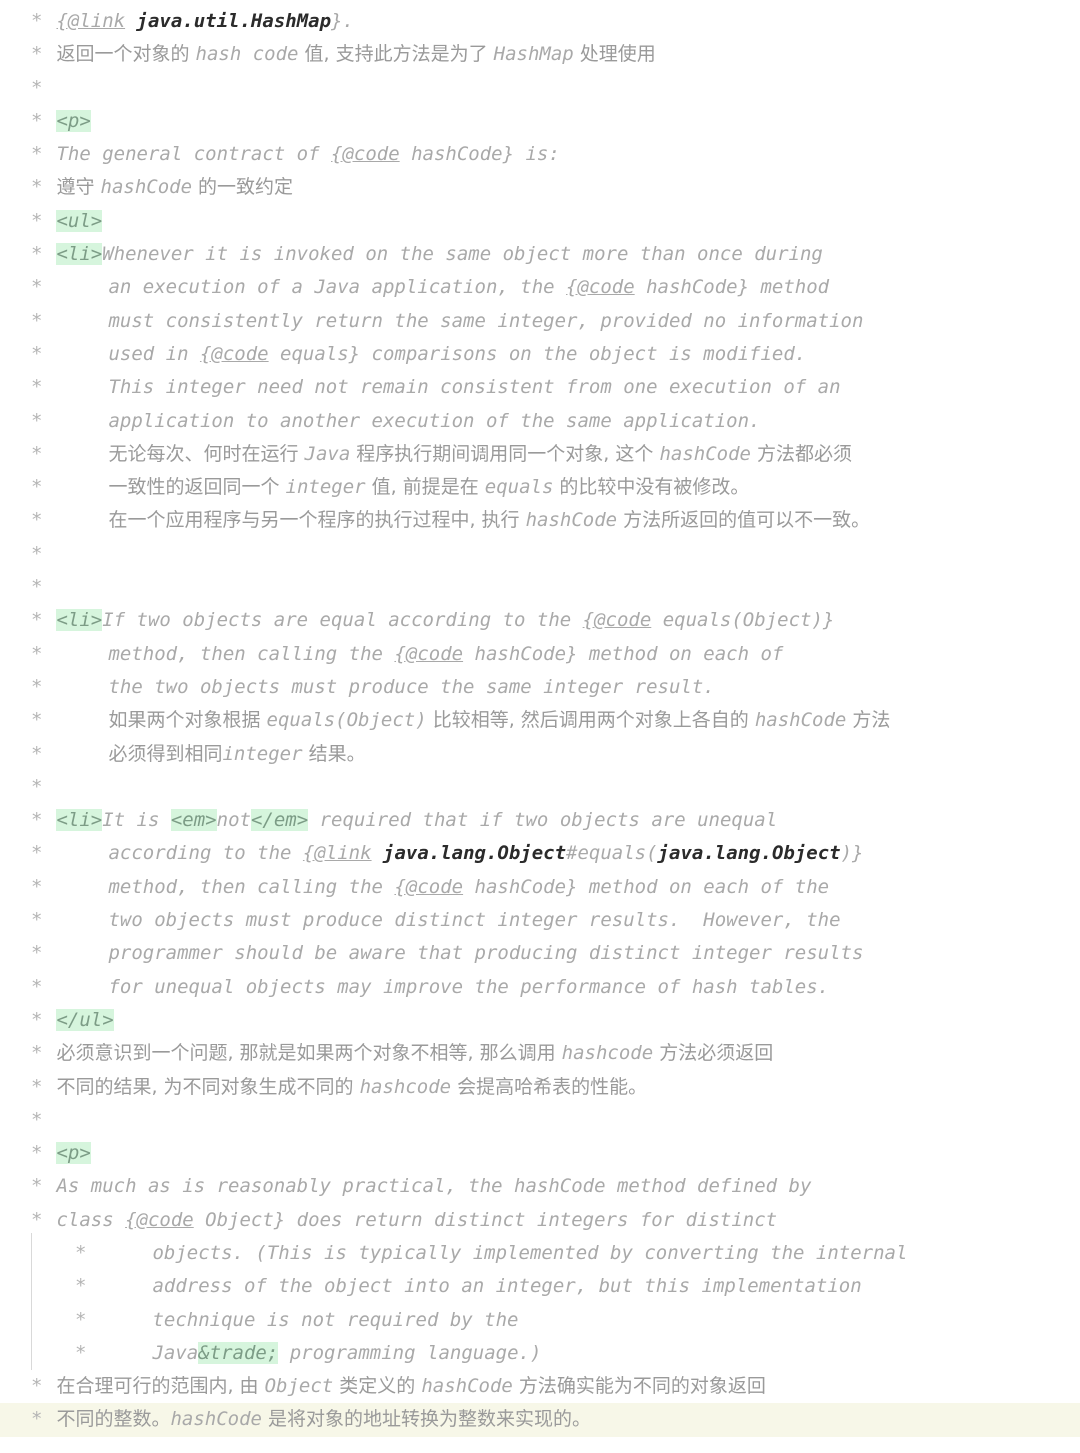 The image size is (1080, 1453). I want to click on cjk-inline-code: HashMap, so click(533, 54).